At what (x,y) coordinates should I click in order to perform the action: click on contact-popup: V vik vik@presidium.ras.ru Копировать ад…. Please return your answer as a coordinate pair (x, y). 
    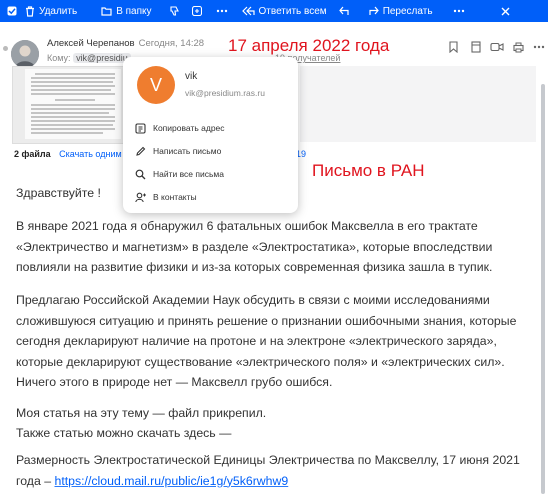
    Looking at the image, I should click on (210, 135).